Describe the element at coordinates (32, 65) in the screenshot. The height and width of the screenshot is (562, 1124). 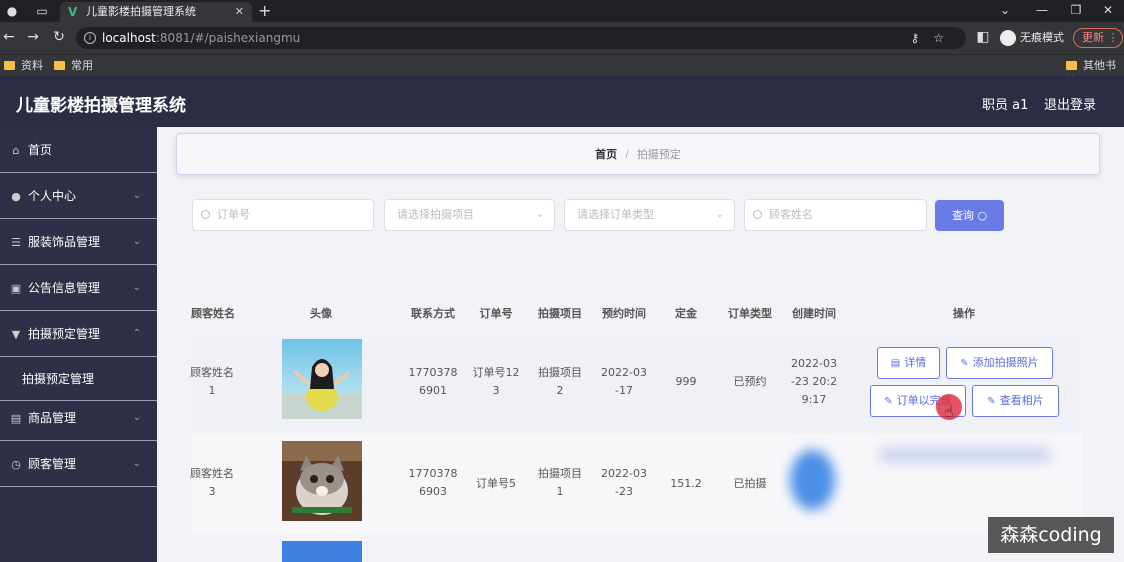
I see `bookmark-label: 资料` at that location.